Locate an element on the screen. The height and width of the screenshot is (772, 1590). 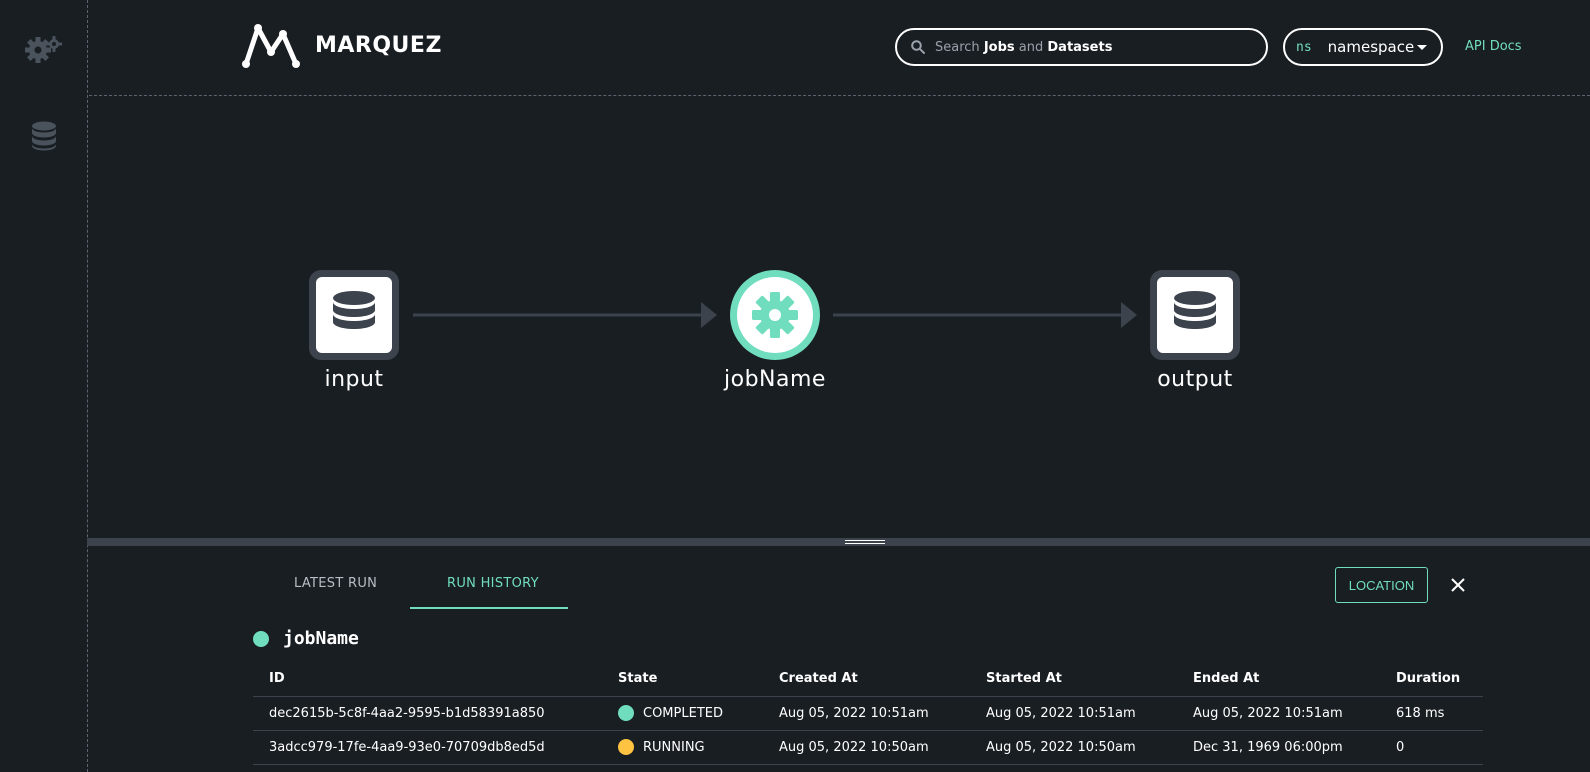
node-label-jobname: jobName is located at coordinates (775, 379).